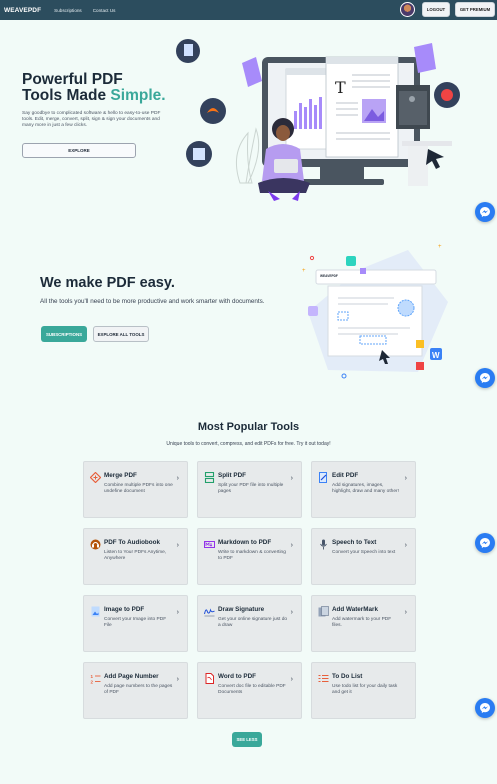 This screenshot has height=784, width=497. What do you see at coordinates (132, 542) in the screenshot?
I see `tool-title: PDF To Audiobook` at bounding box center [132, 542].